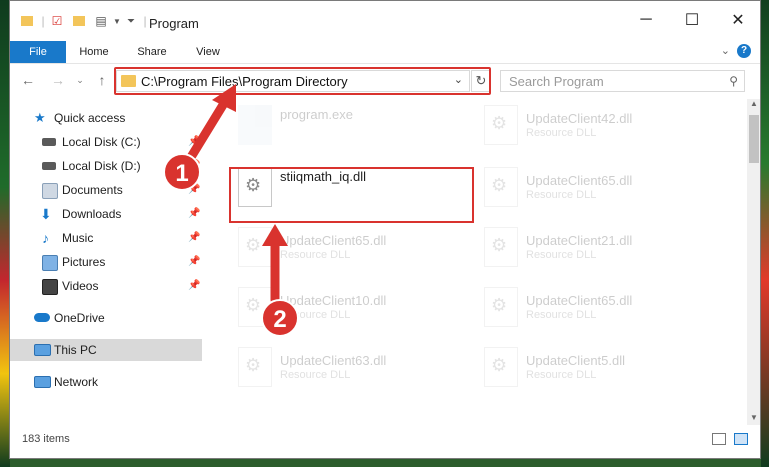 The image size is (769, 467). What do you see at coordinates (754, 105) in the screenshot?
I see `scroll-up-arrow-icon: ▲` at bounding box center [754, 105].